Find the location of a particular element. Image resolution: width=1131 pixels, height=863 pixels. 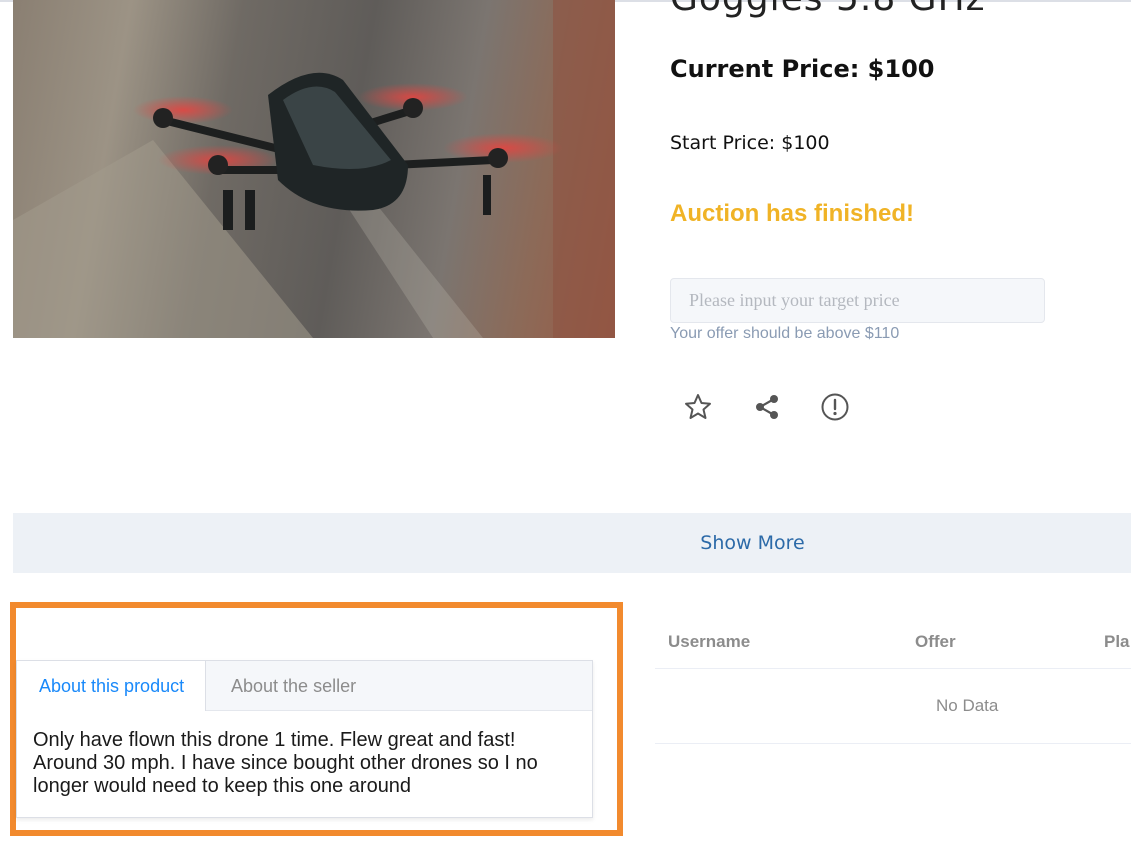

star-icon is located at coordinates (698, 406).